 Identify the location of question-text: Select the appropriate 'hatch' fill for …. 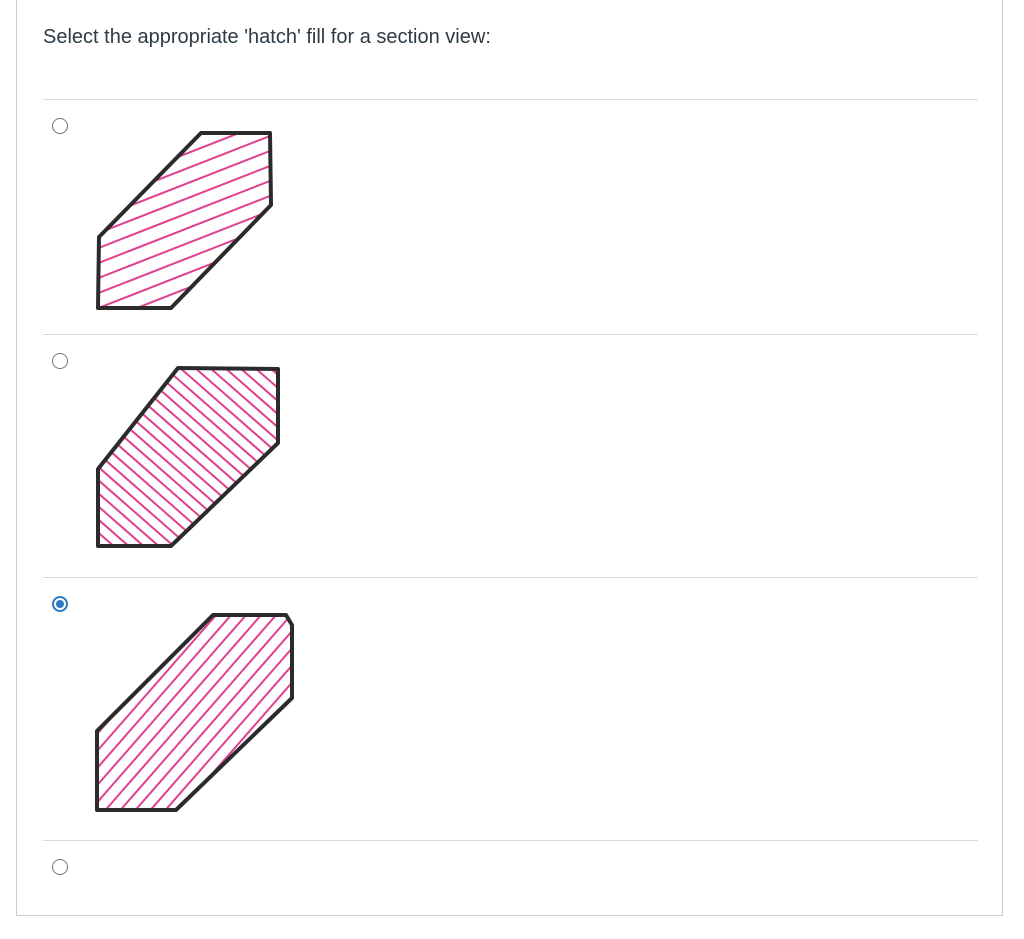
(267, 37).